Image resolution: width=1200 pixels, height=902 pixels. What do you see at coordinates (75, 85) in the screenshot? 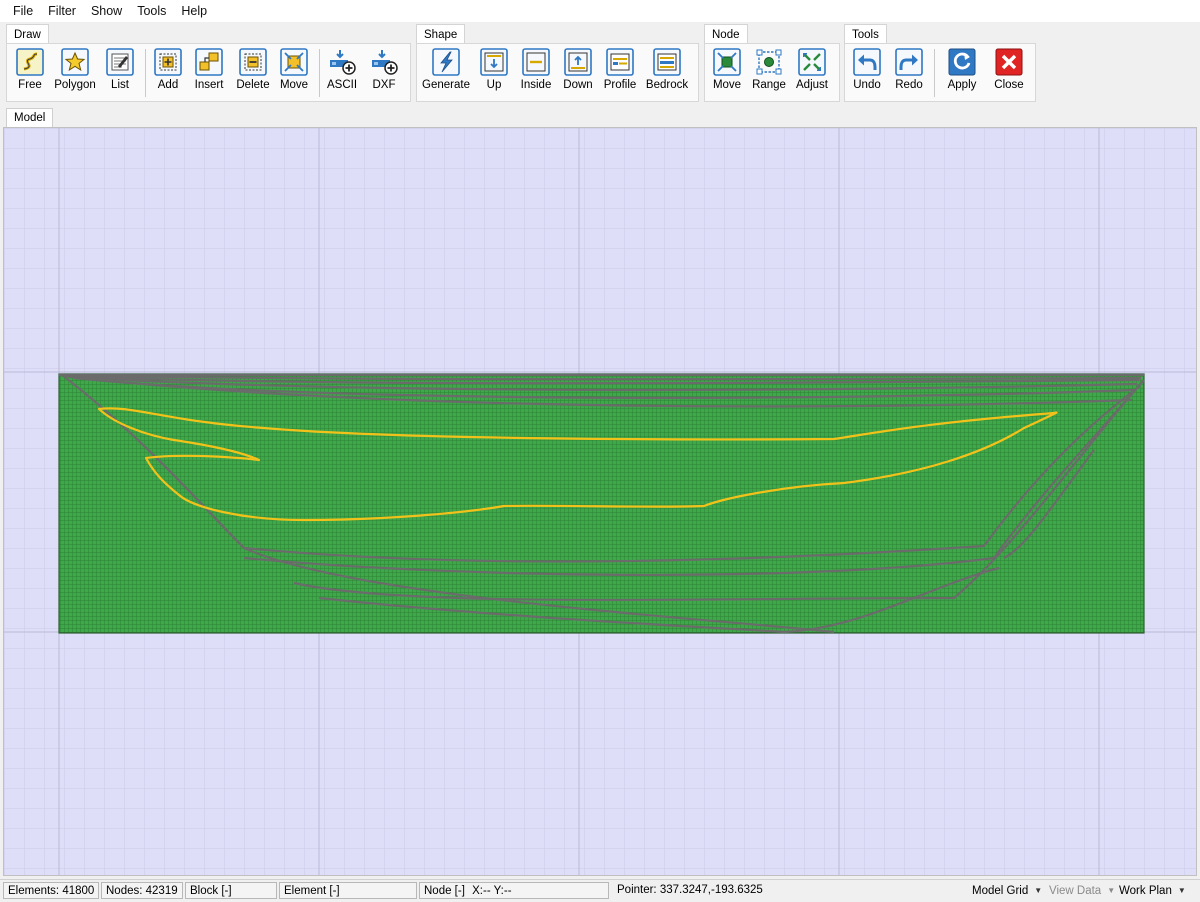
I see `polygon-label: Polygon` at bounding box center [75, 85].